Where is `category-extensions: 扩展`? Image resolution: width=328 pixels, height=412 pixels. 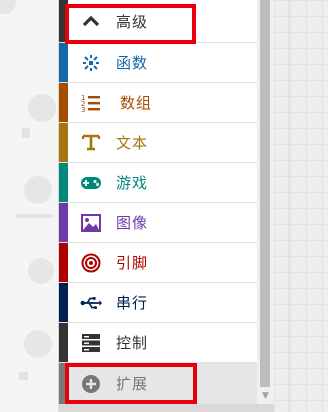
category-extensions: 扩展 is located at coordinates (158, 383).